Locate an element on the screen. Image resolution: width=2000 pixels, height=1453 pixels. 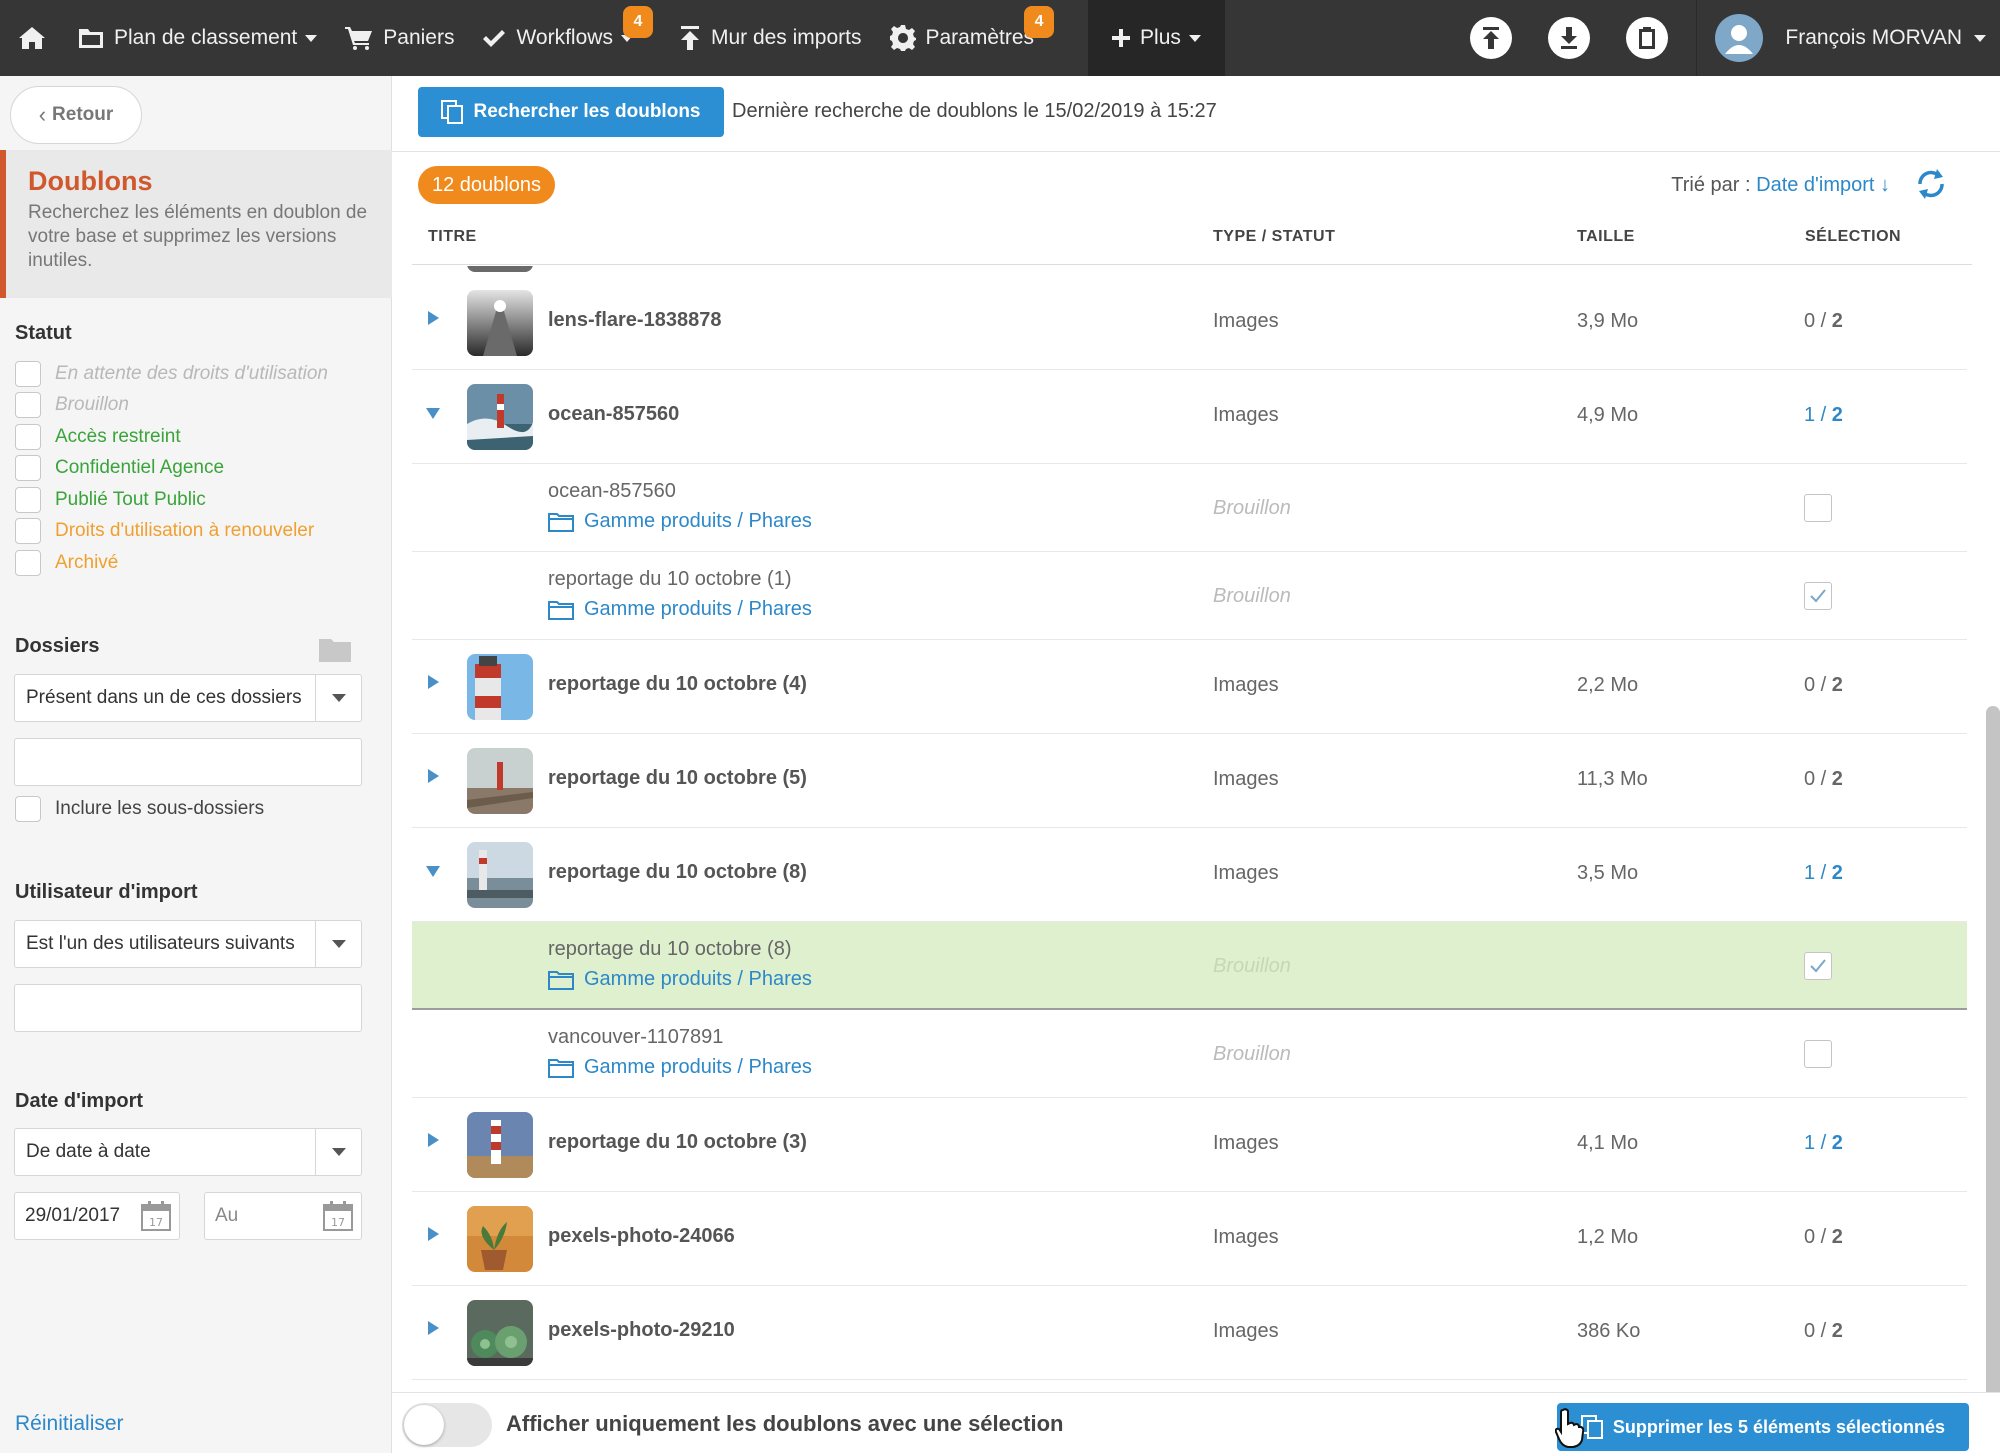
checkmark-icon is located at coordinates (1818, 596).